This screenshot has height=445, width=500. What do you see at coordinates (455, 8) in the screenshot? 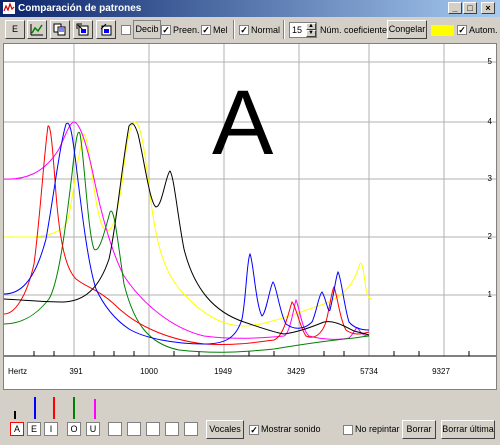
I see `minimize-button: _` at bounding box center [455, 8].